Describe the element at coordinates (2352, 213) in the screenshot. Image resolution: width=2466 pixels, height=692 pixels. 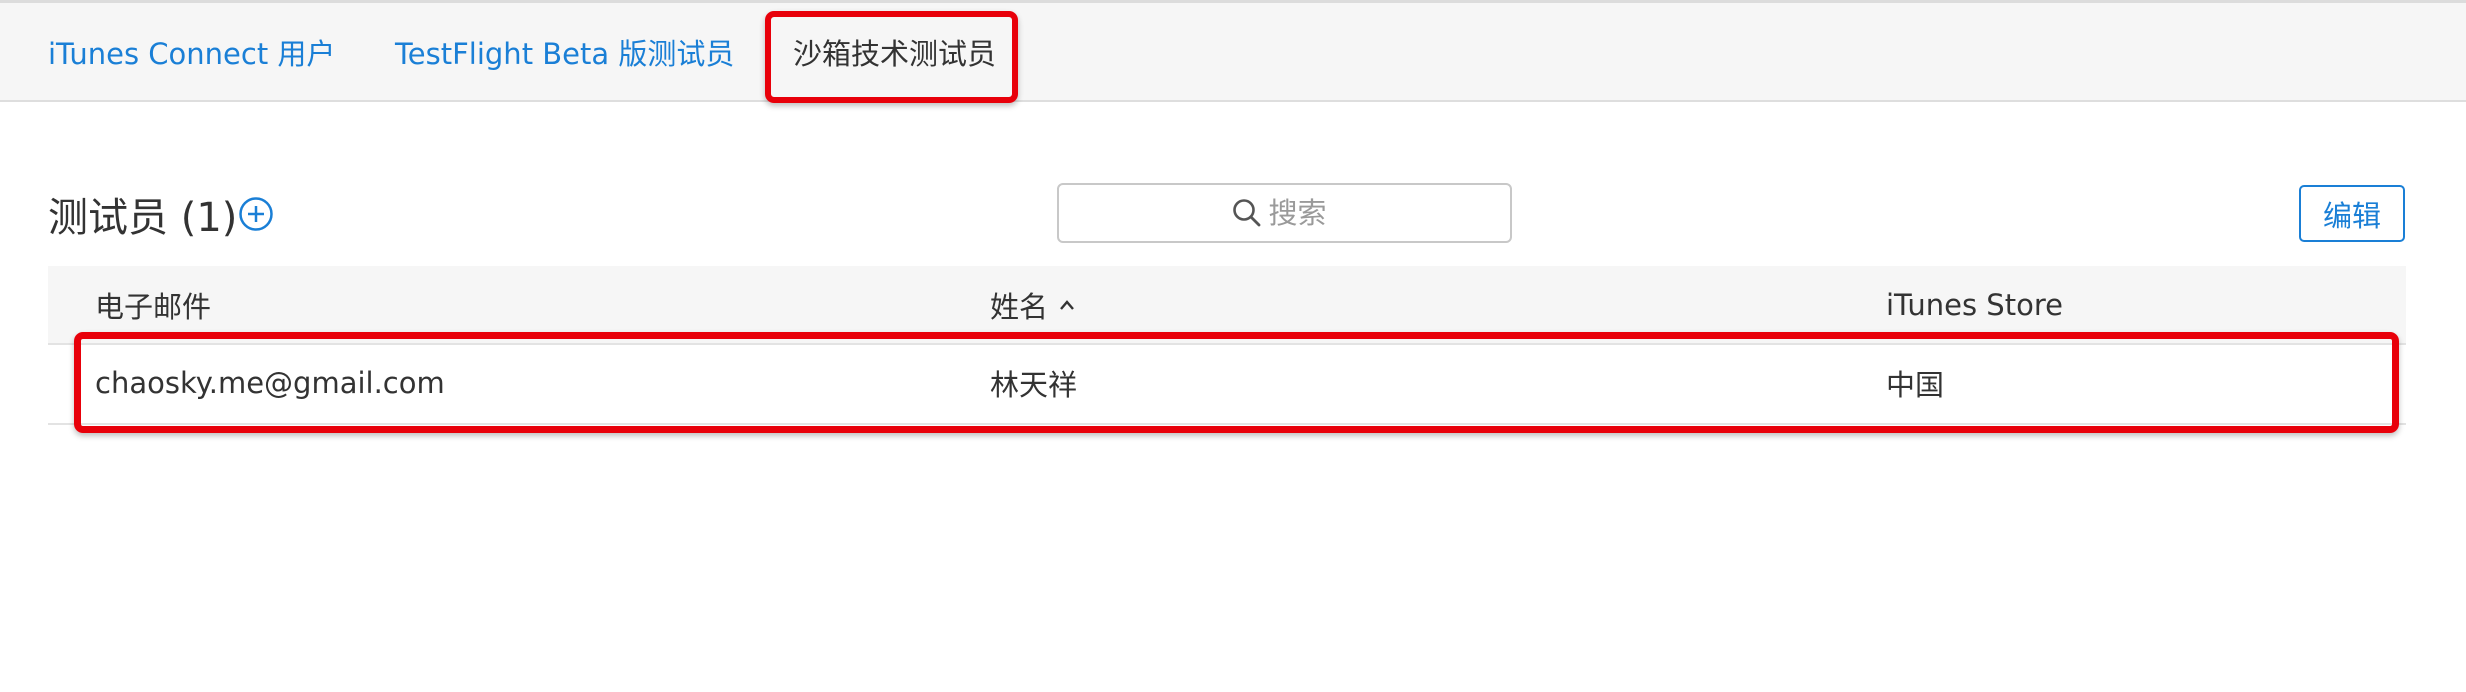
I see `edit-button: 编辑` at that location.